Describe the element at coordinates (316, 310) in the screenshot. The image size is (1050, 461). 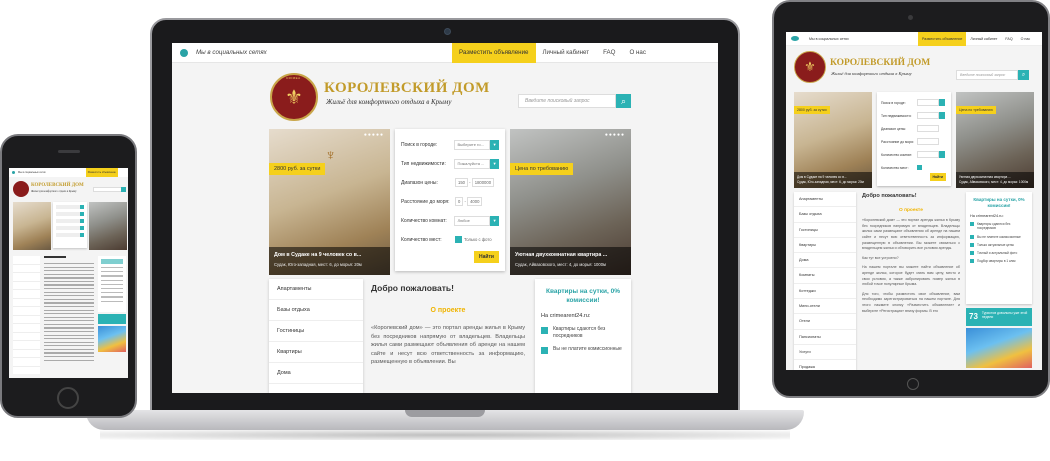
I see `sidebar-item-bases: Базы отдыха` at that location.